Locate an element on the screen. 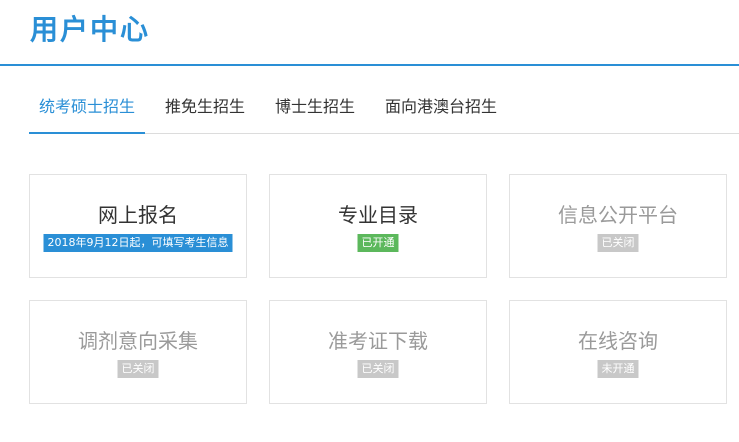 This screenshot has height=442, width=739. card-title: 在线咨询 is located at coordinates (618, 341).